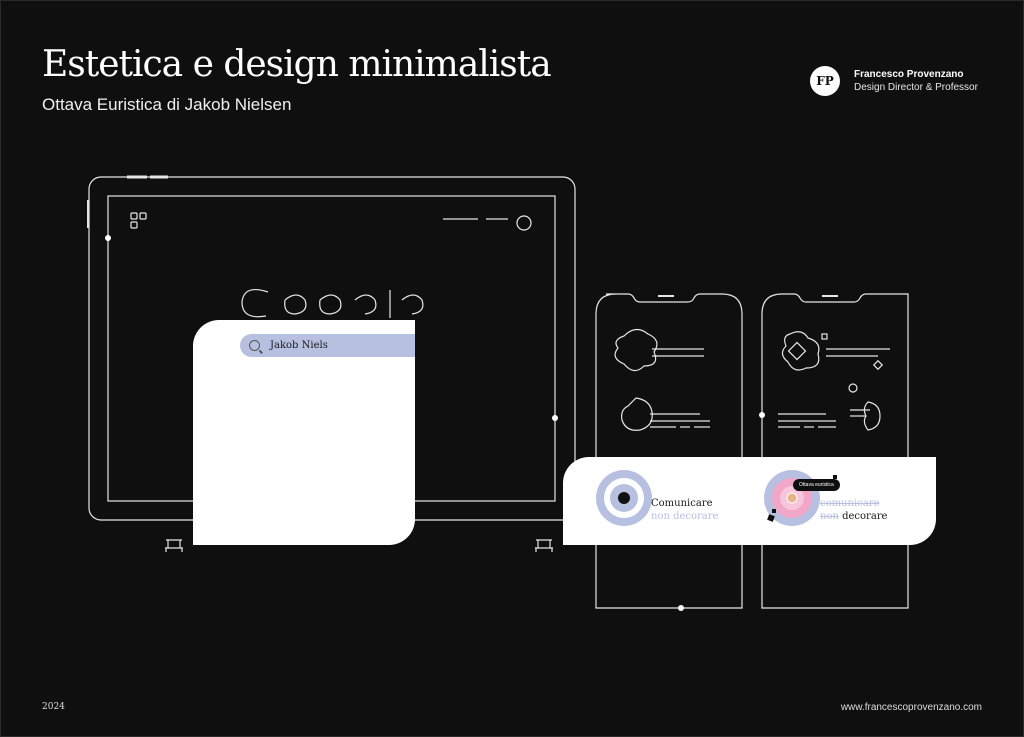 This screenshot has height=737, width=1024. What do you see at coordinates (684, 510) in the screenshot?
I see `slogan-left: Comunicare non decorare` at bounding box center [684, 510].